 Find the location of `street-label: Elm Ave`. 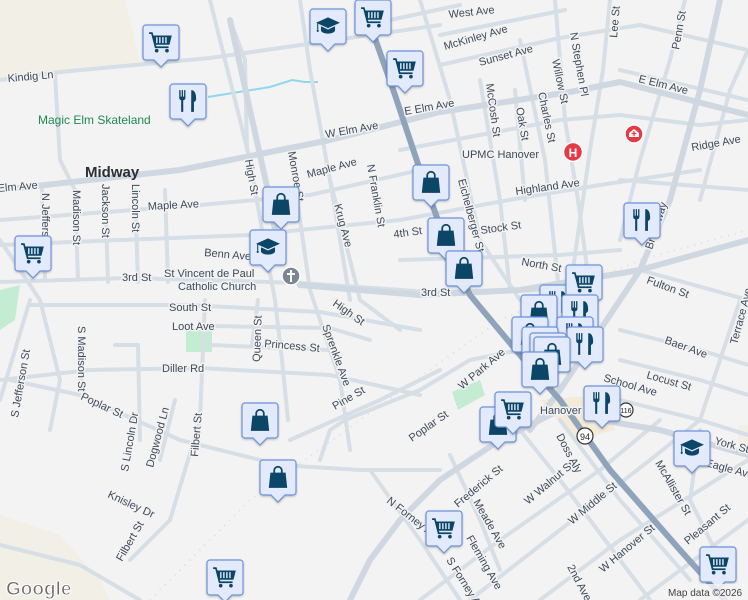

street-label: Elm Ave is located at coordinates (19, 187).